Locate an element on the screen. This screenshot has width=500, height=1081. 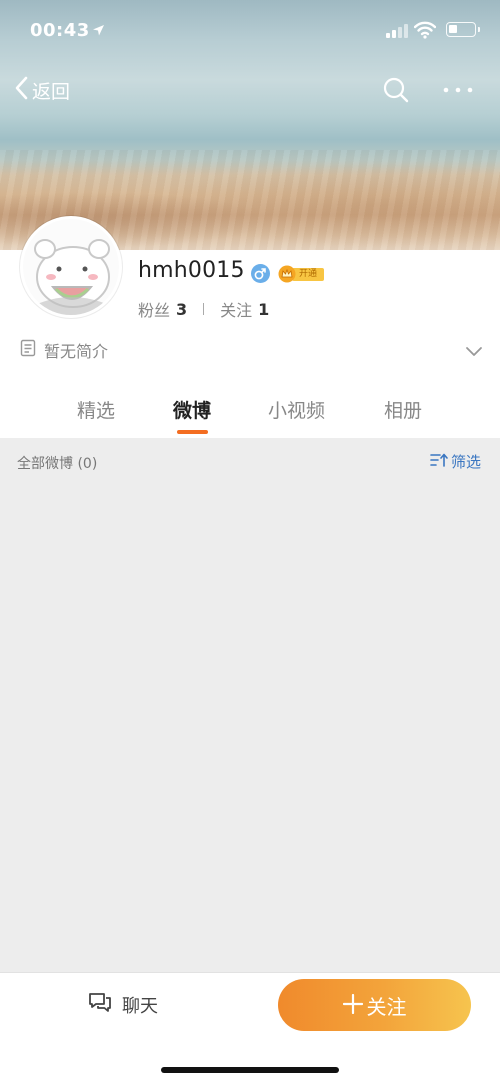
document-icon is located at coordinates (28, 350).